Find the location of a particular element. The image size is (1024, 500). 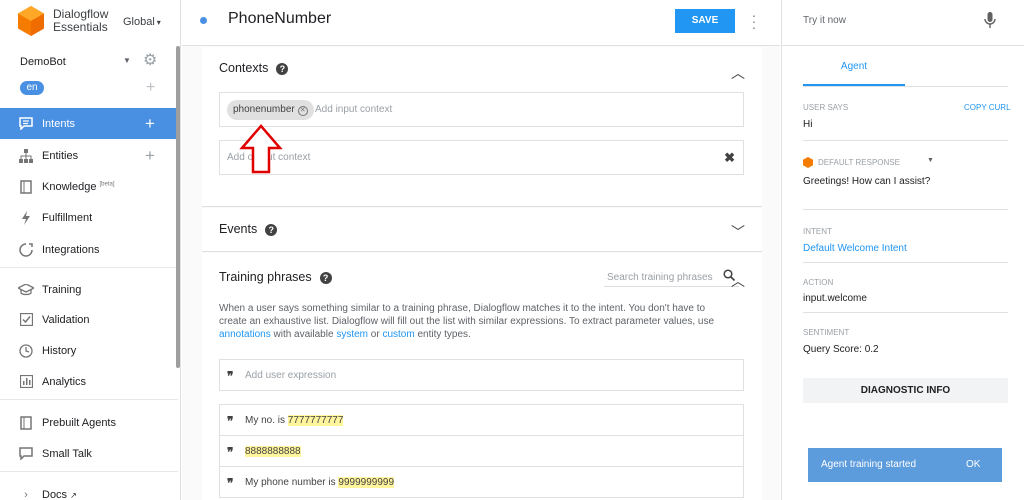

sidebar-item-analytics: Analytics is located at coordinates (89, 381).